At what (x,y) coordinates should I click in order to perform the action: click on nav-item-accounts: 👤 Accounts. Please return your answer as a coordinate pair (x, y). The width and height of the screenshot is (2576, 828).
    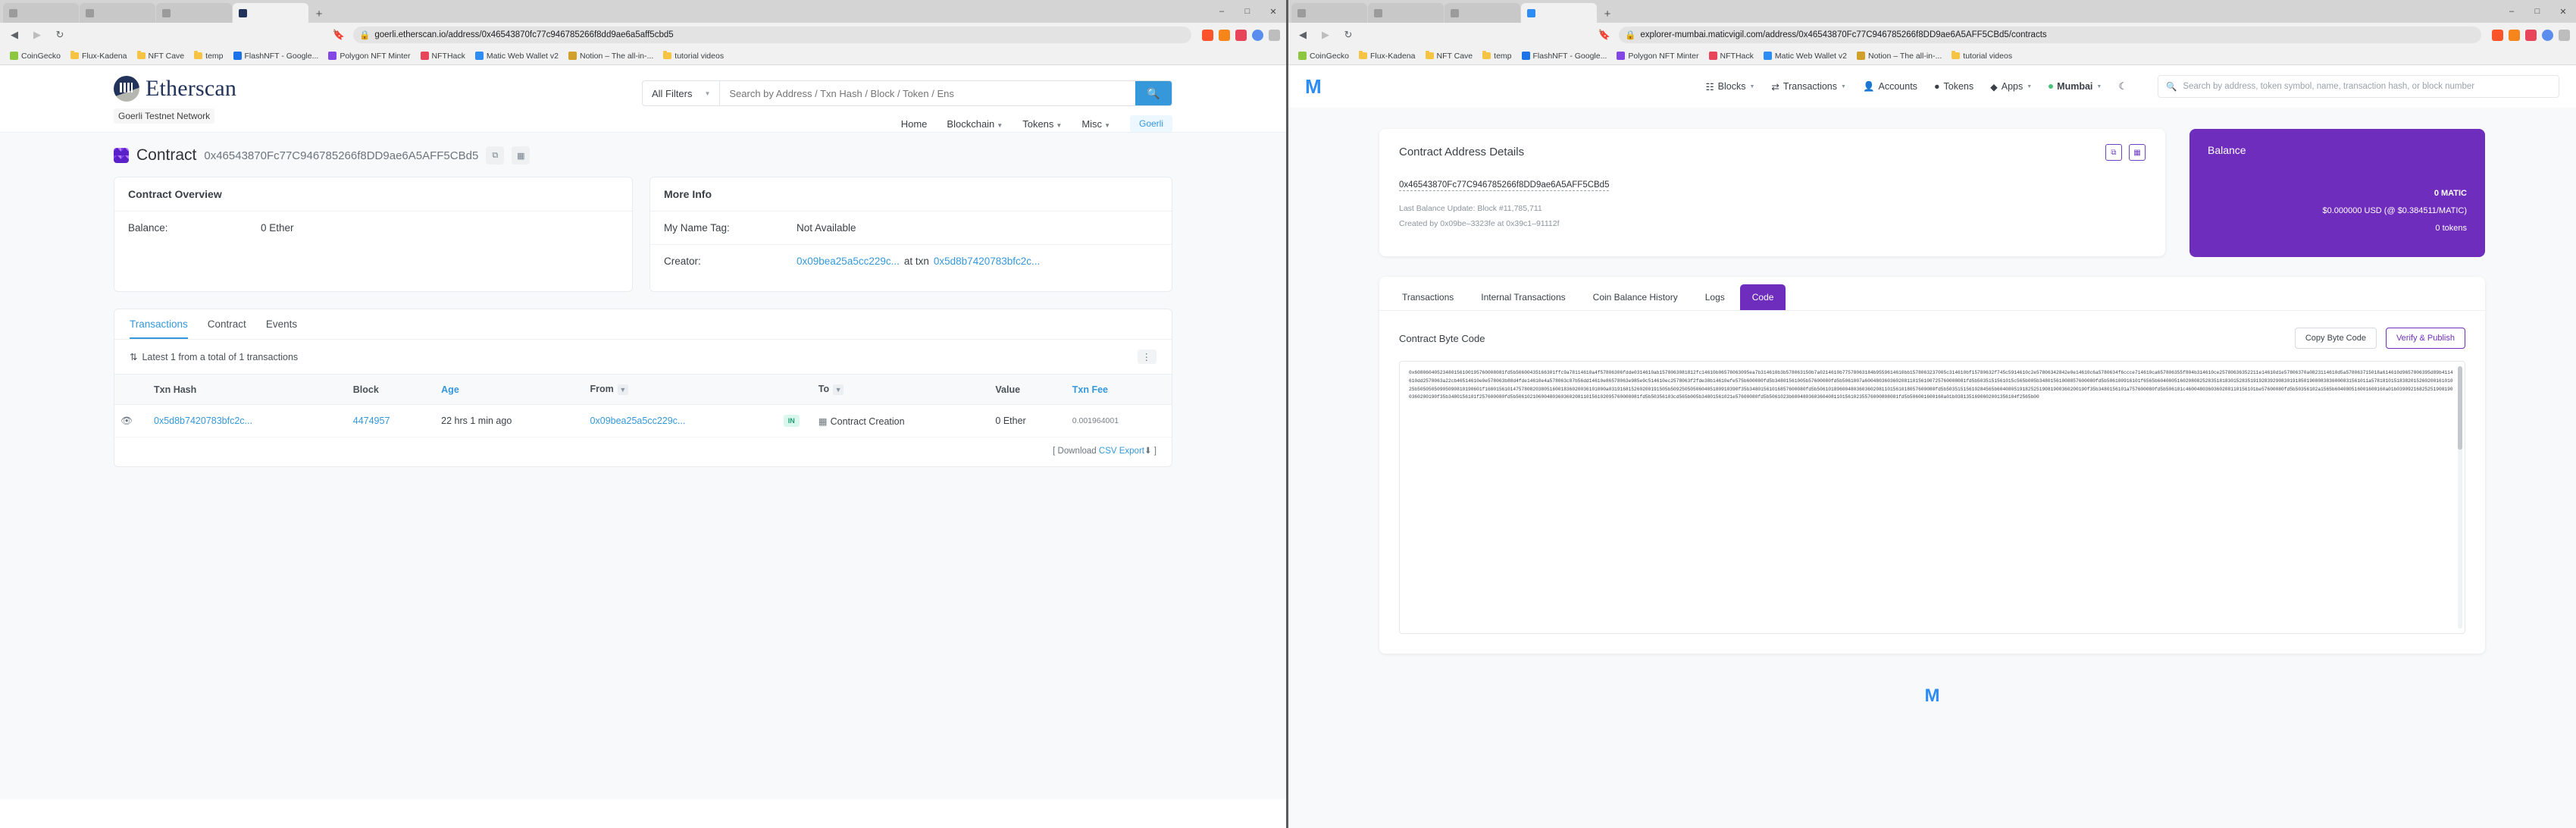
    Looking at the image, I should click on (1890, 87).